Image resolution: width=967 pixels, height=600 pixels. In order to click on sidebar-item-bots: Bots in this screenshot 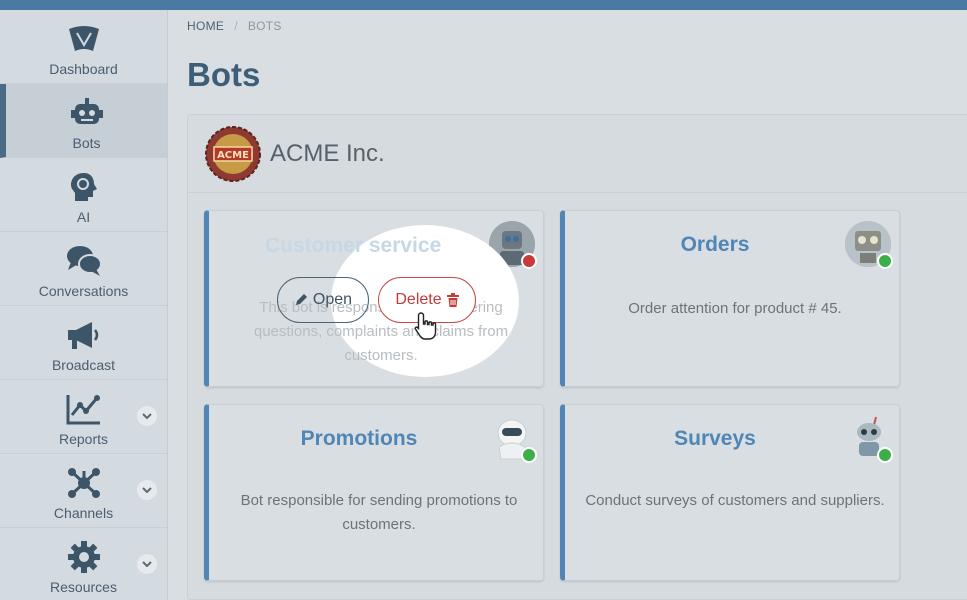, I will do `click(83, 121)`.